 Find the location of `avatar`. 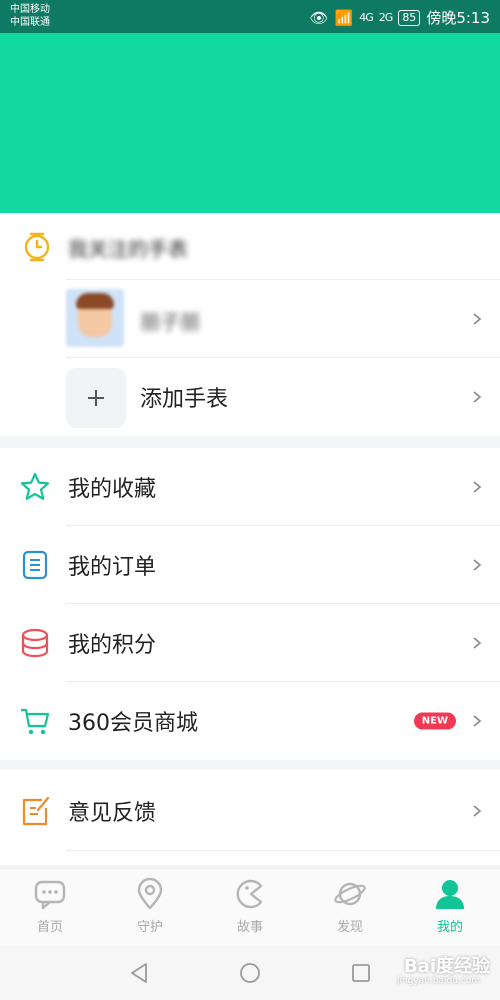

avatar is located at coordinates (95, 318).